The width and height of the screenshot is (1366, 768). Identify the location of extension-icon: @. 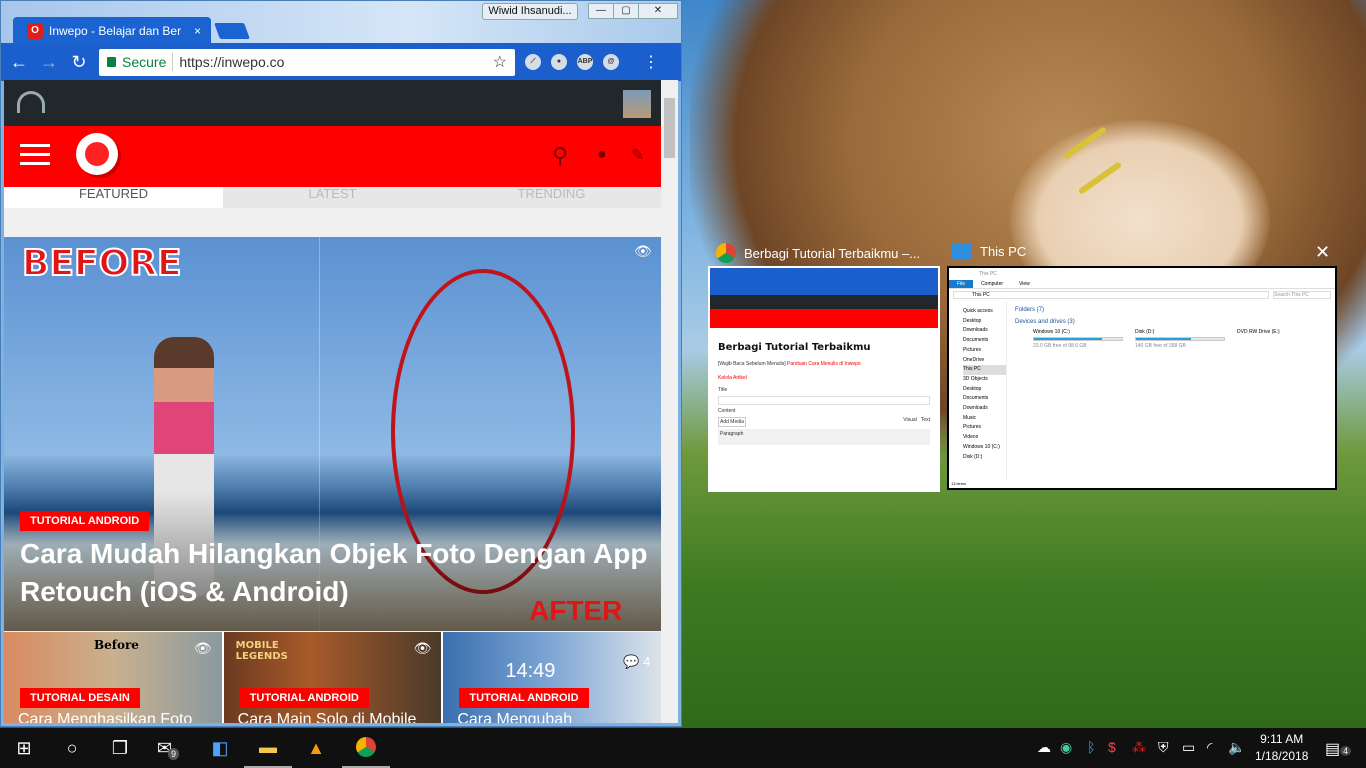
(611, 62).